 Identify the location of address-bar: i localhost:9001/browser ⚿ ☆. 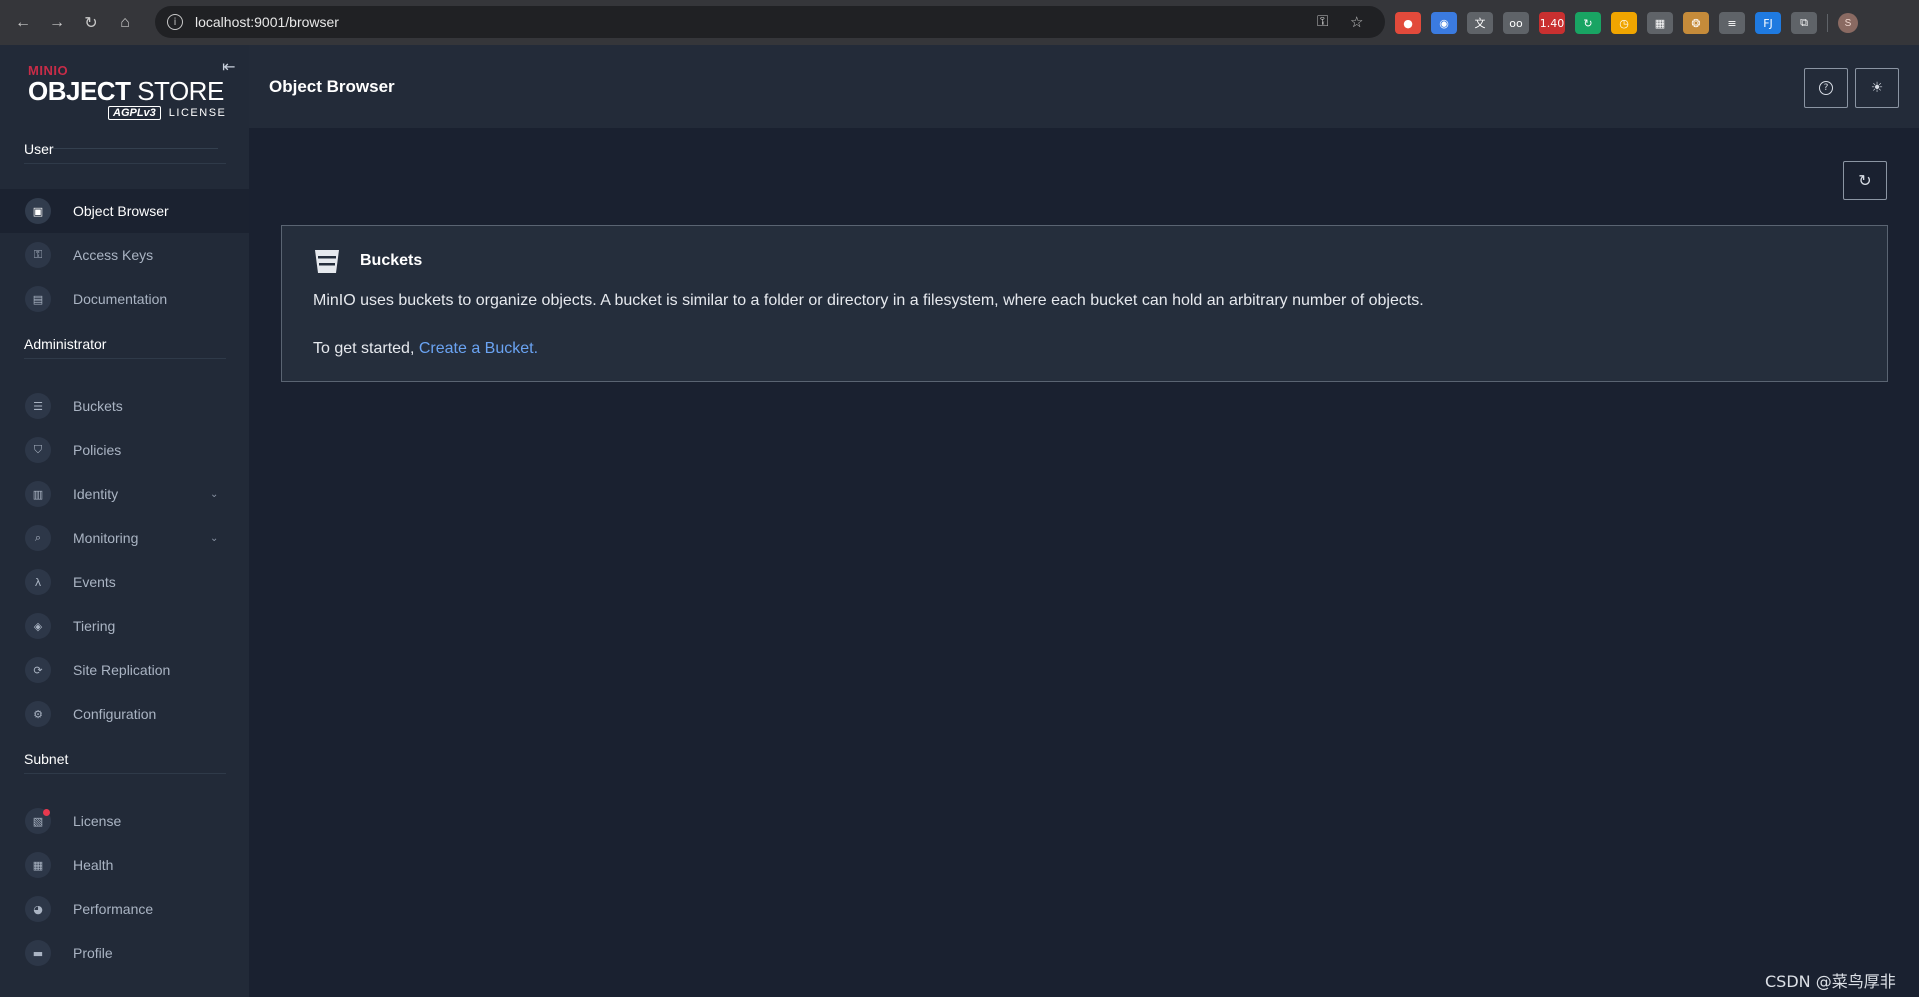
(770, 22).